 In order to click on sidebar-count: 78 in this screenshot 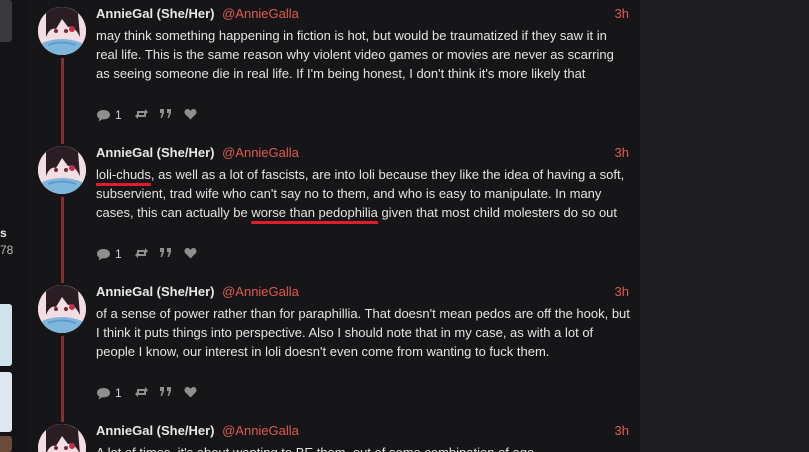, I will do `click(7, 250)`.